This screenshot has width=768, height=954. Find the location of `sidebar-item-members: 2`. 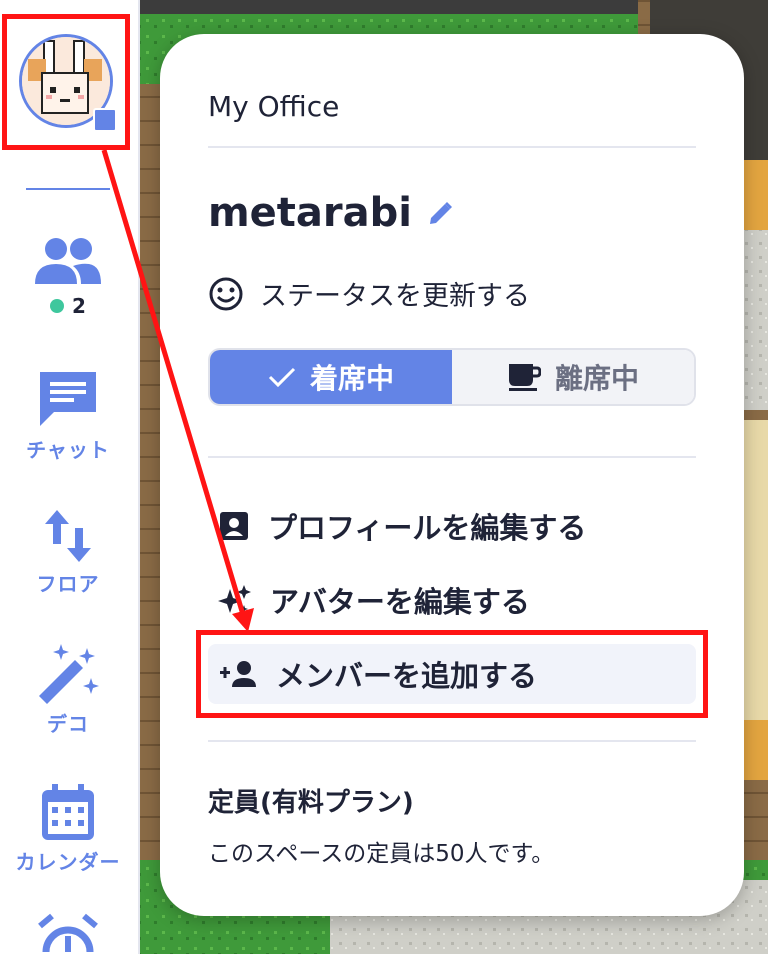

sidebar-item-members: 2 is located at coordinates (68, 277).